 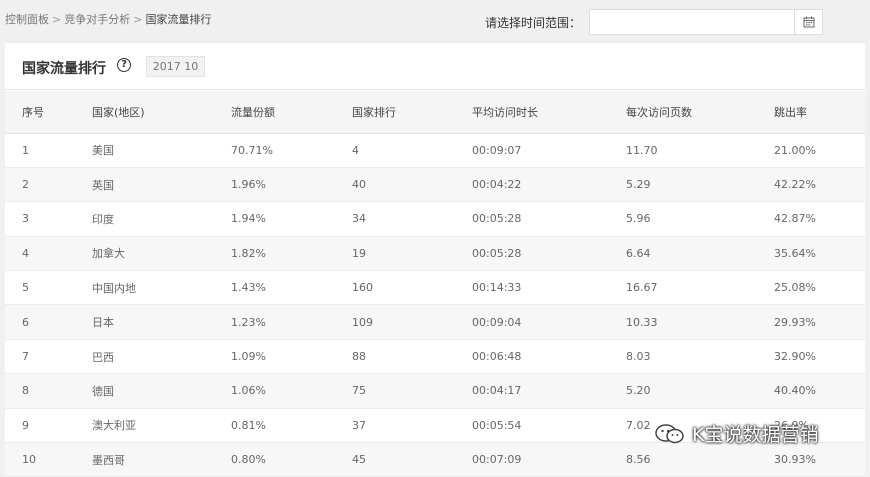 I want to click on calendar-button, so click(x=808, y=22).